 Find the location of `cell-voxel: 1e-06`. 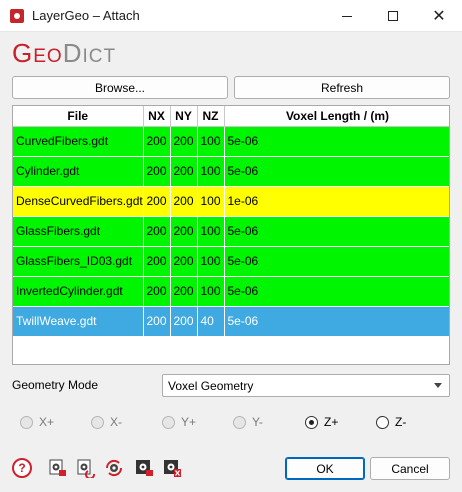

cell-voxel: 1e-06 is located at coordinates (336, 201).